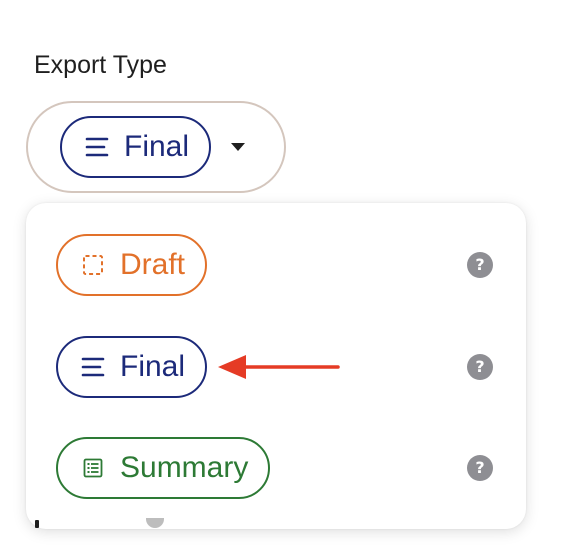  What do you see at coordinates (184, 467) in the screenshot?
I see `chip-summary-label: Summary` at bounding box center [184, 467].